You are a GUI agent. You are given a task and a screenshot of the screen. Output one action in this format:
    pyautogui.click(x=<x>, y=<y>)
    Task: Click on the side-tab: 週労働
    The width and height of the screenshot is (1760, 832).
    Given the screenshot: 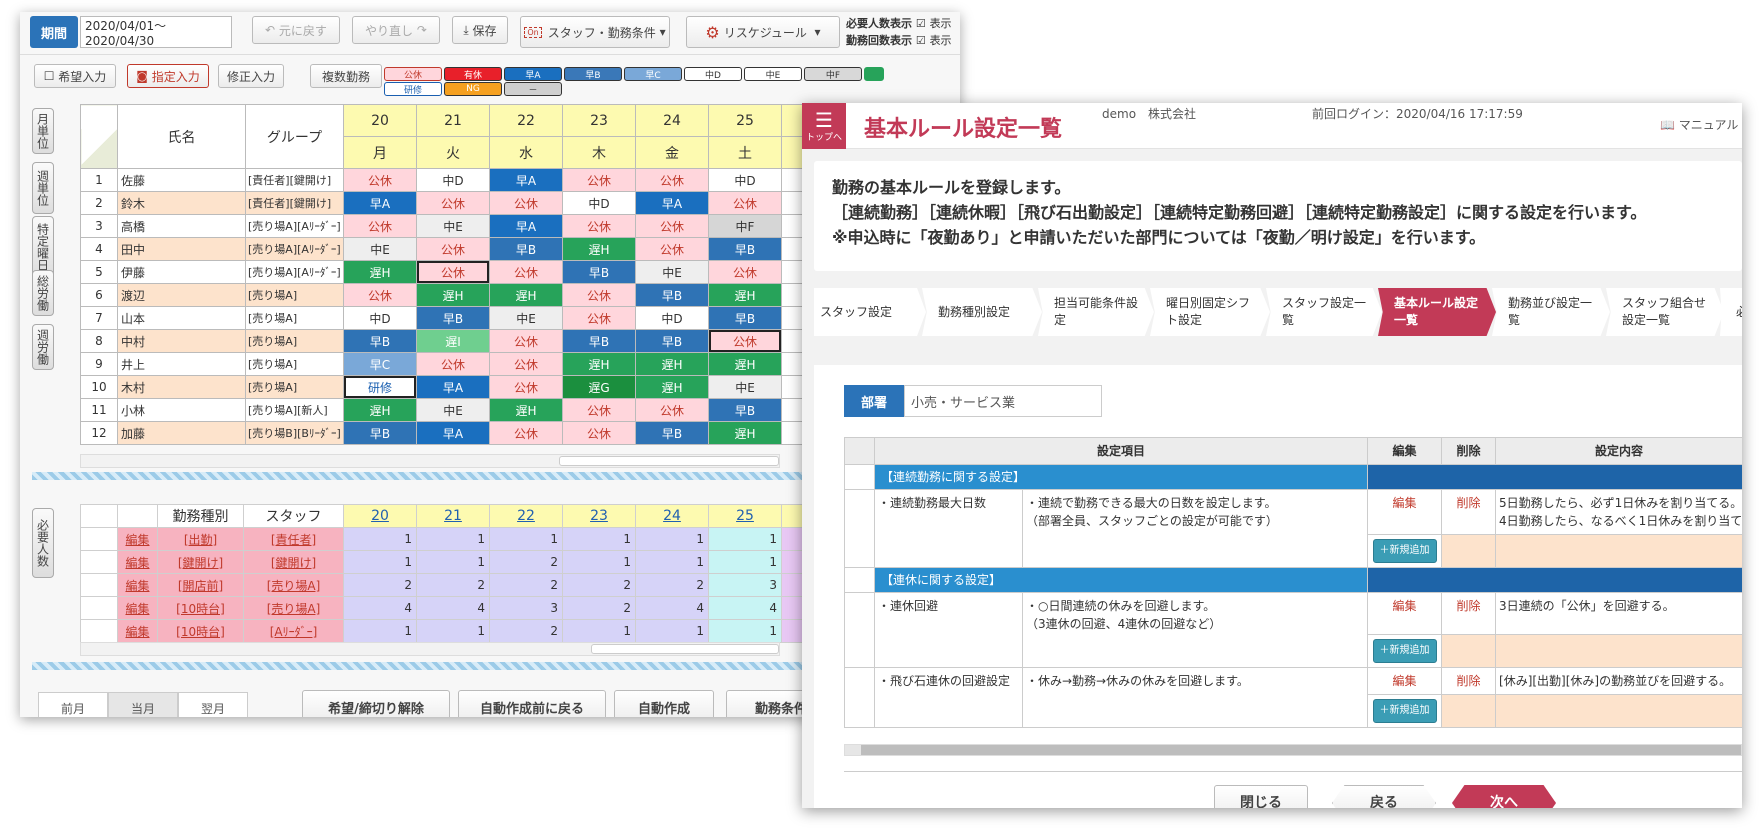 What is the action you would take?
    pyautogui.click(x=43, y=347)
    